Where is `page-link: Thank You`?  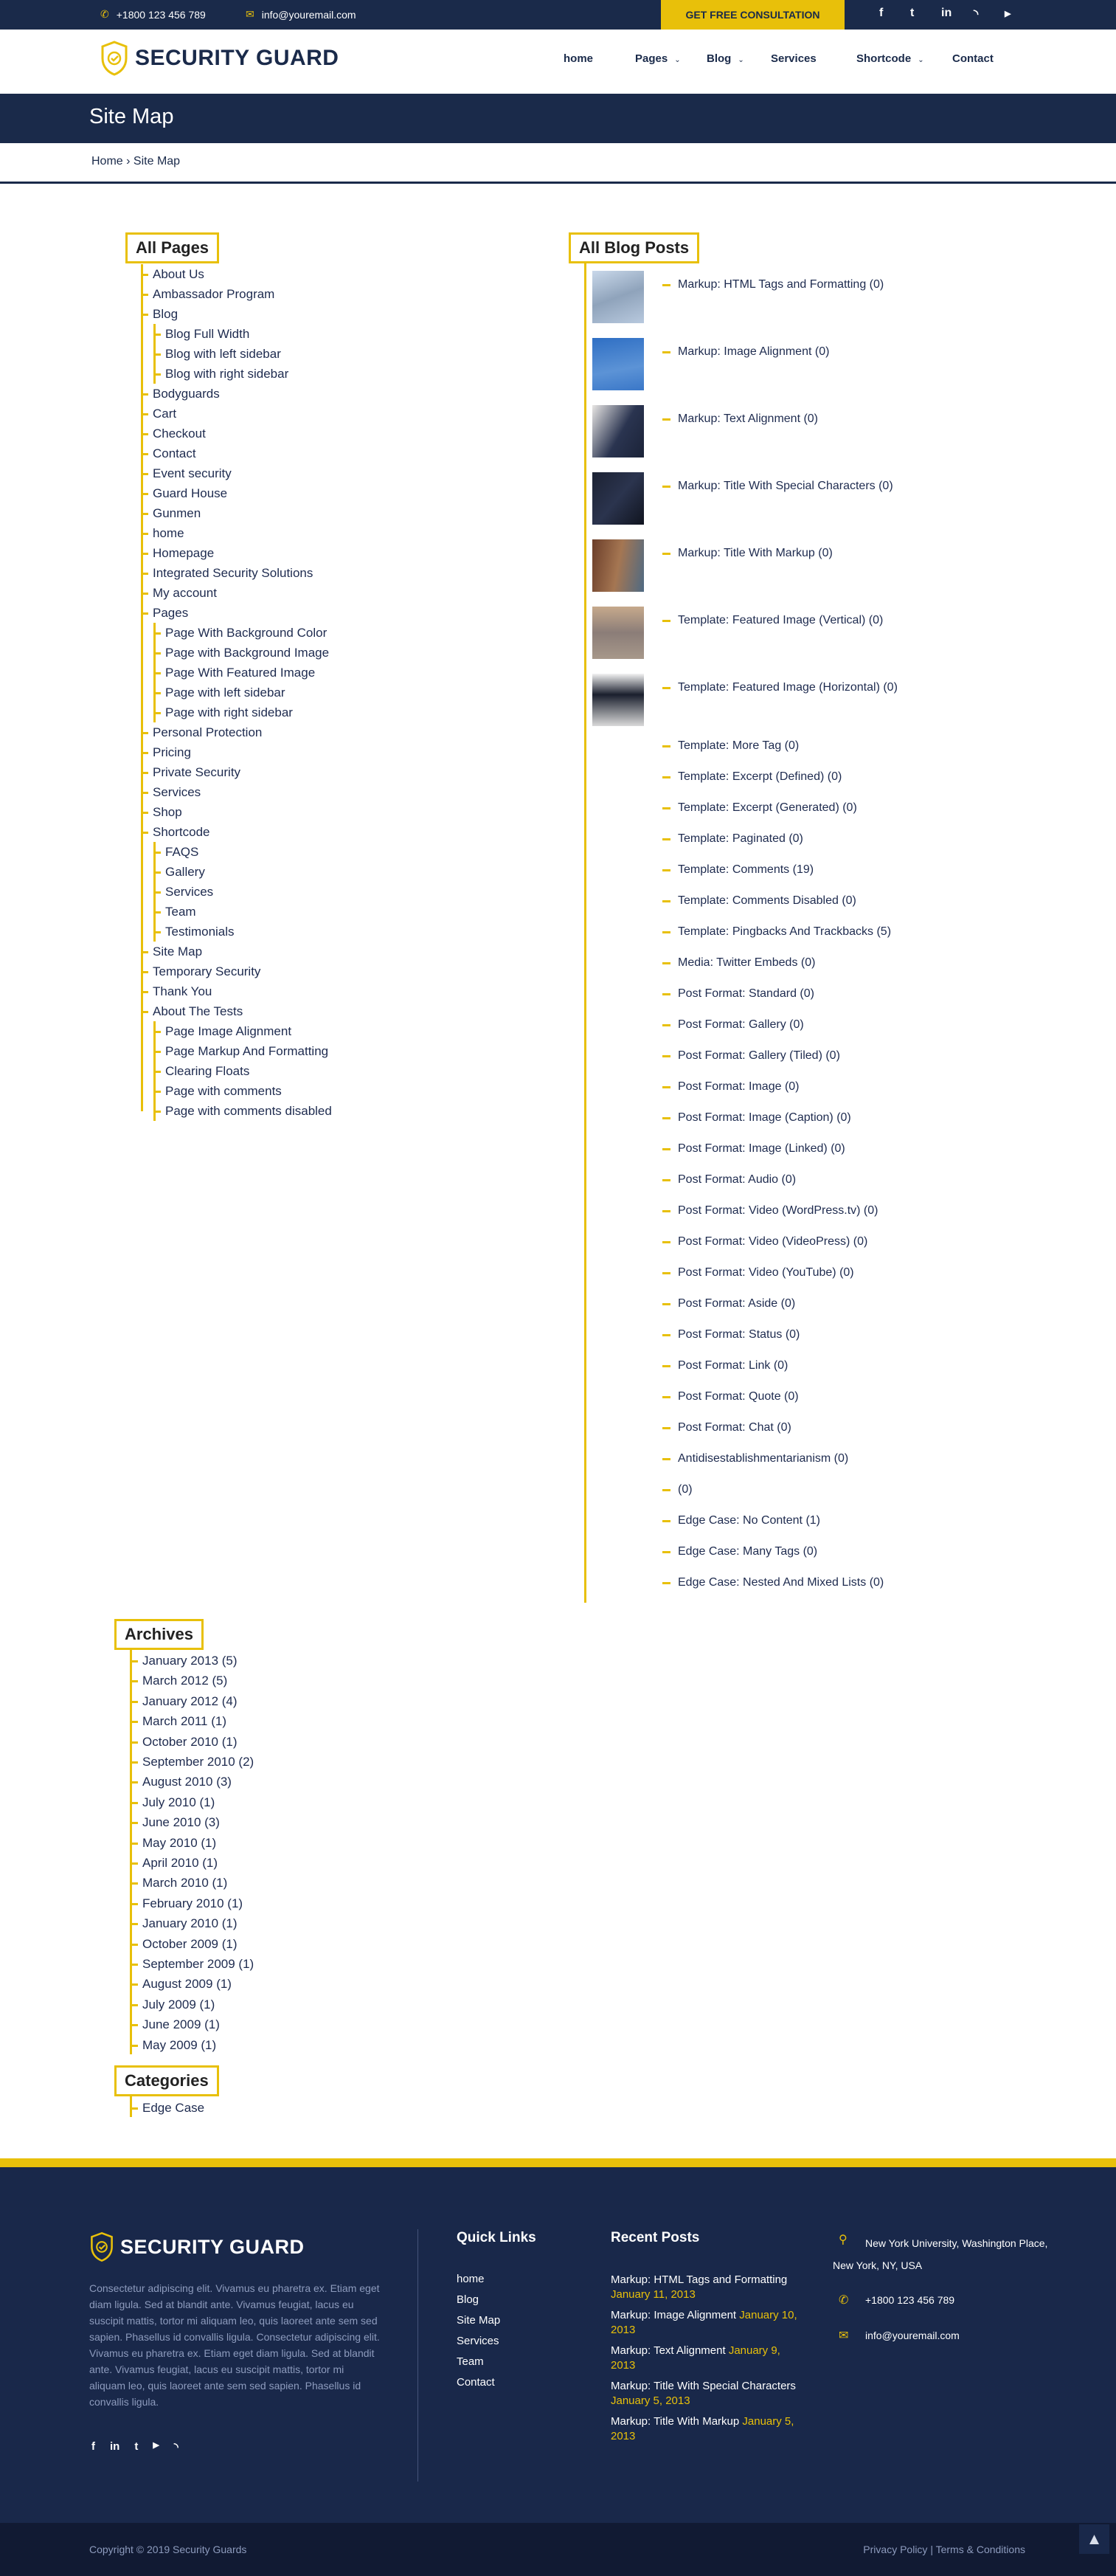
page-link: Thank You is located at coordinates (176, 991).